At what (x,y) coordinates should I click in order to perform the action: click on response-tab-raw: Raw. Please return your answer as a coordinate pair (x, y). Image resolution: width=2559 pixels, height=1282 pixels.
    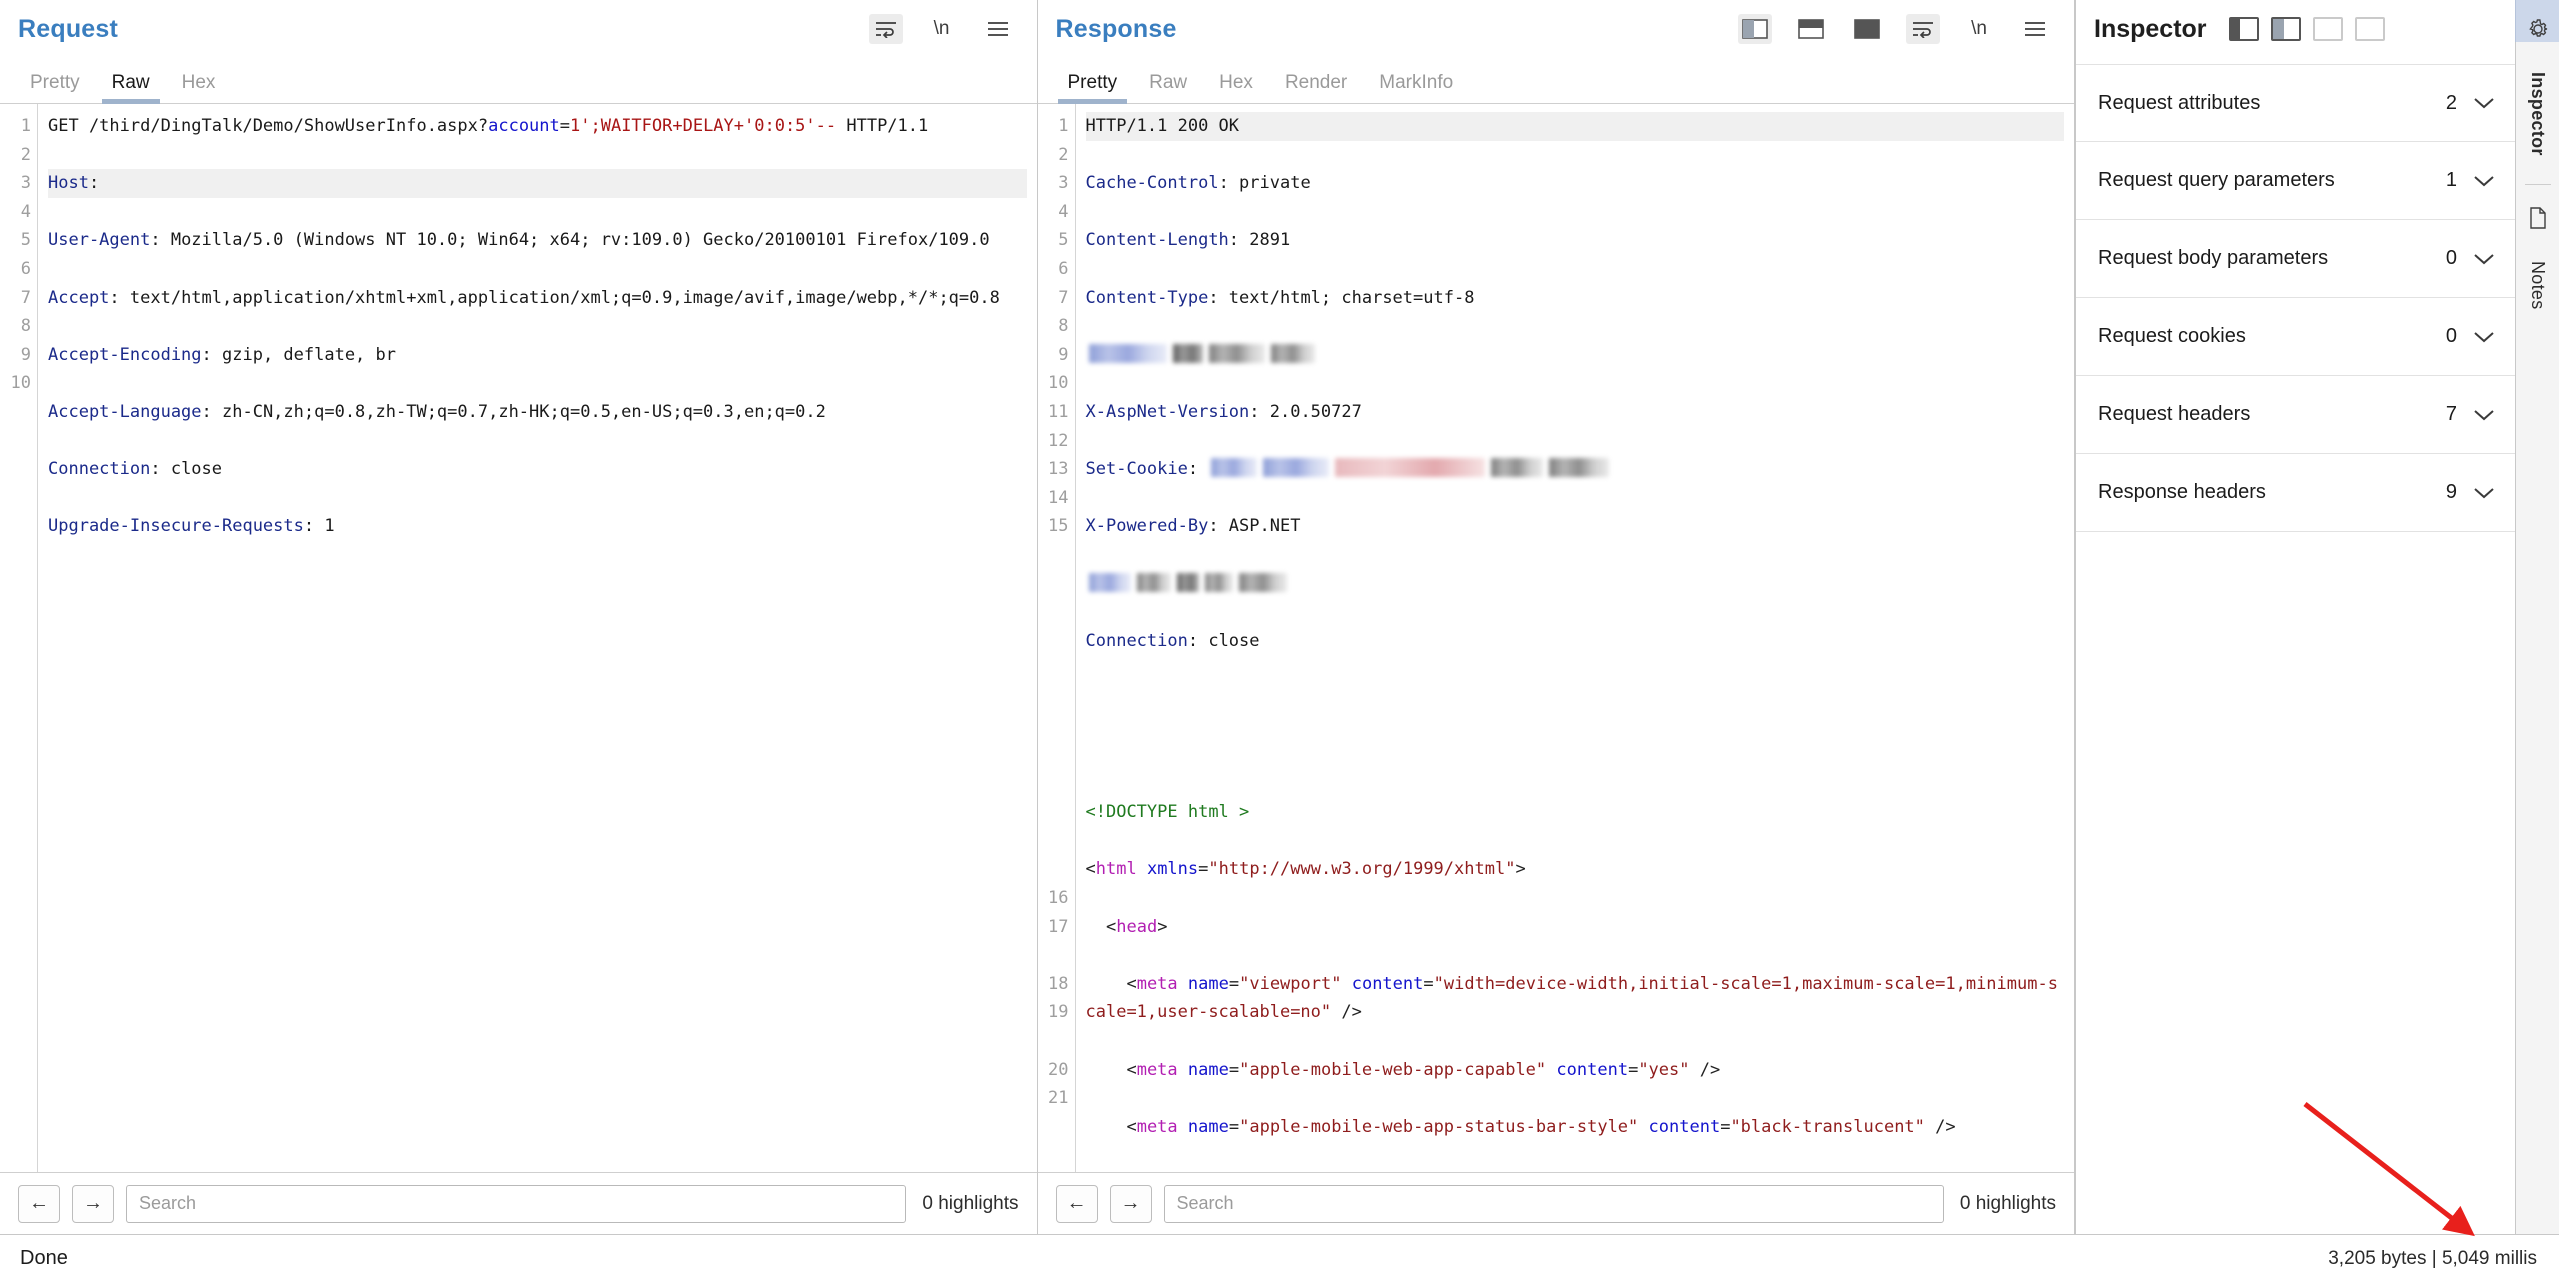
    Looking at the image, I should click on (1168, 85).